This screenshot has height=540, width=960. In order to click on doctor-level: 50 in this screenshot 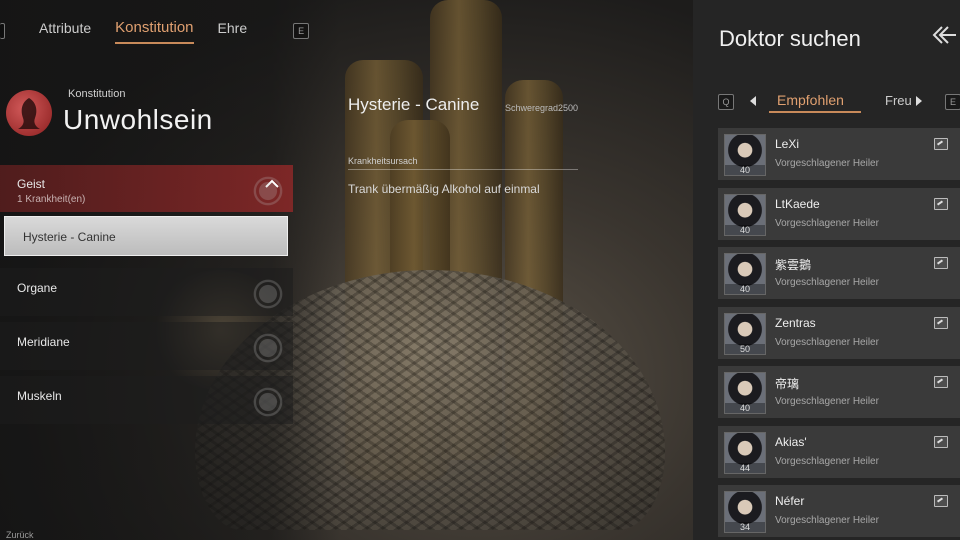, I will do `click(745, 349)`.